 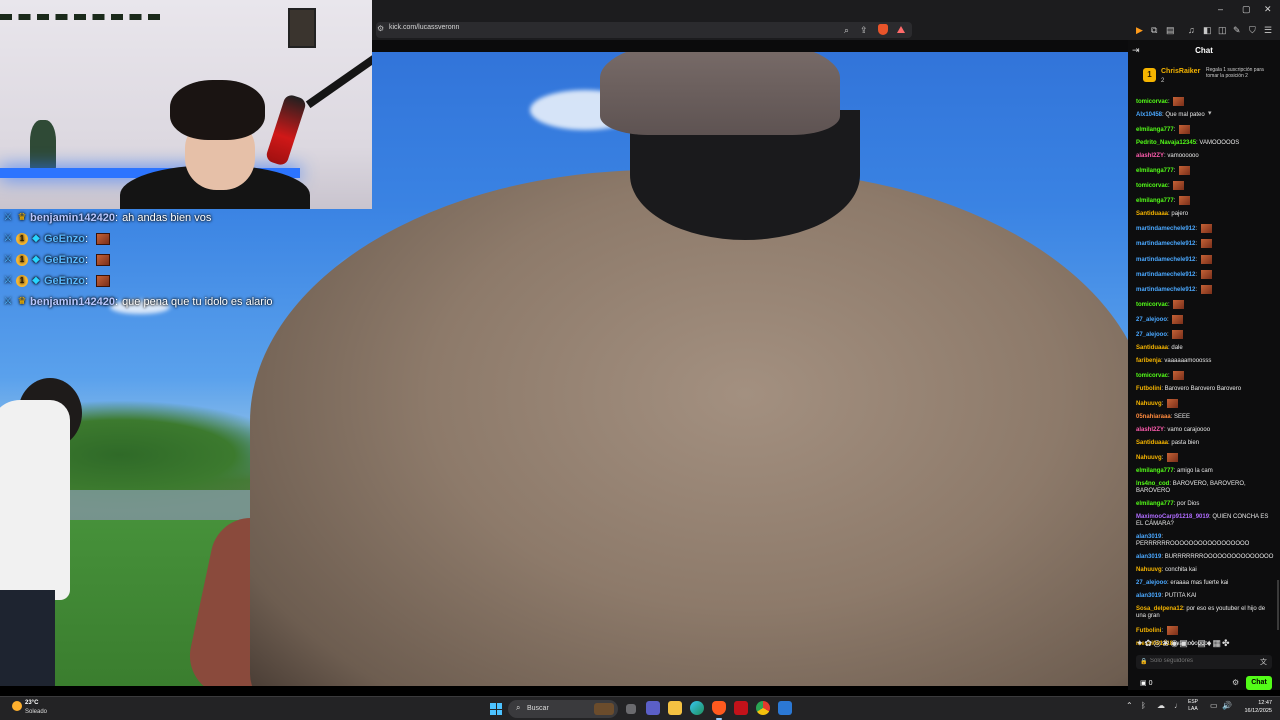 What do you see at coordinates (1139, 30) in the screenshot?
I see `media-play-icon: ▶` at bounding box center [1139, 30].